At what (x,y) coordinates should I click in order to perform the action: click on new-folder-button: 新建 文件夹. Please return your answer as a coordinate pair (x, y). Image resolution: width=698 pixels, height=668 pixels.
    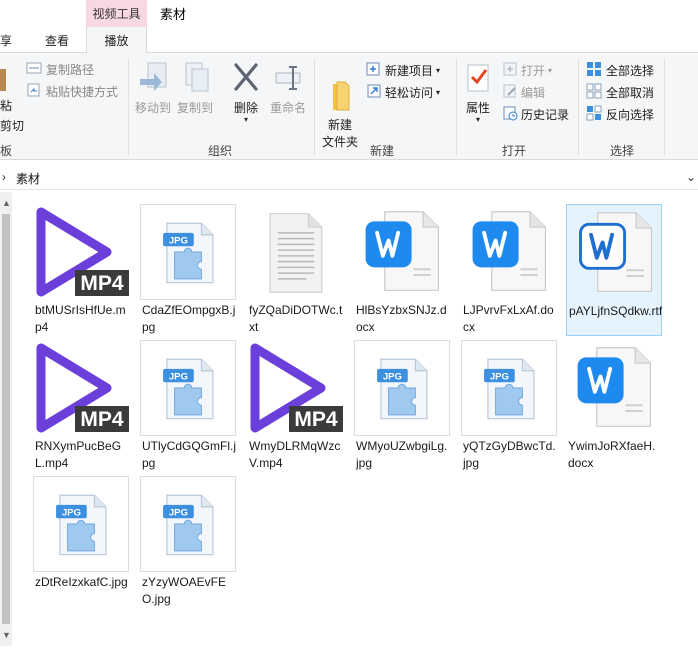
    Looking at the image, I should click on (340, 106).